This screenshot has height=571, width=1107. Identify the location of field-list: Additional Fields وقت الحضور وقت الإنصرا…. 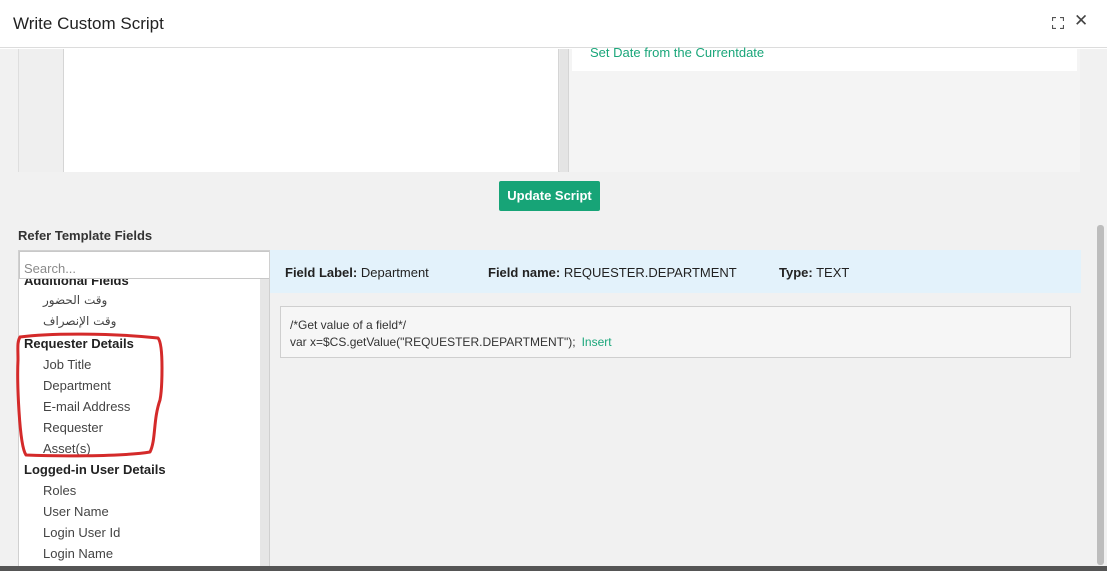
(139, 422).